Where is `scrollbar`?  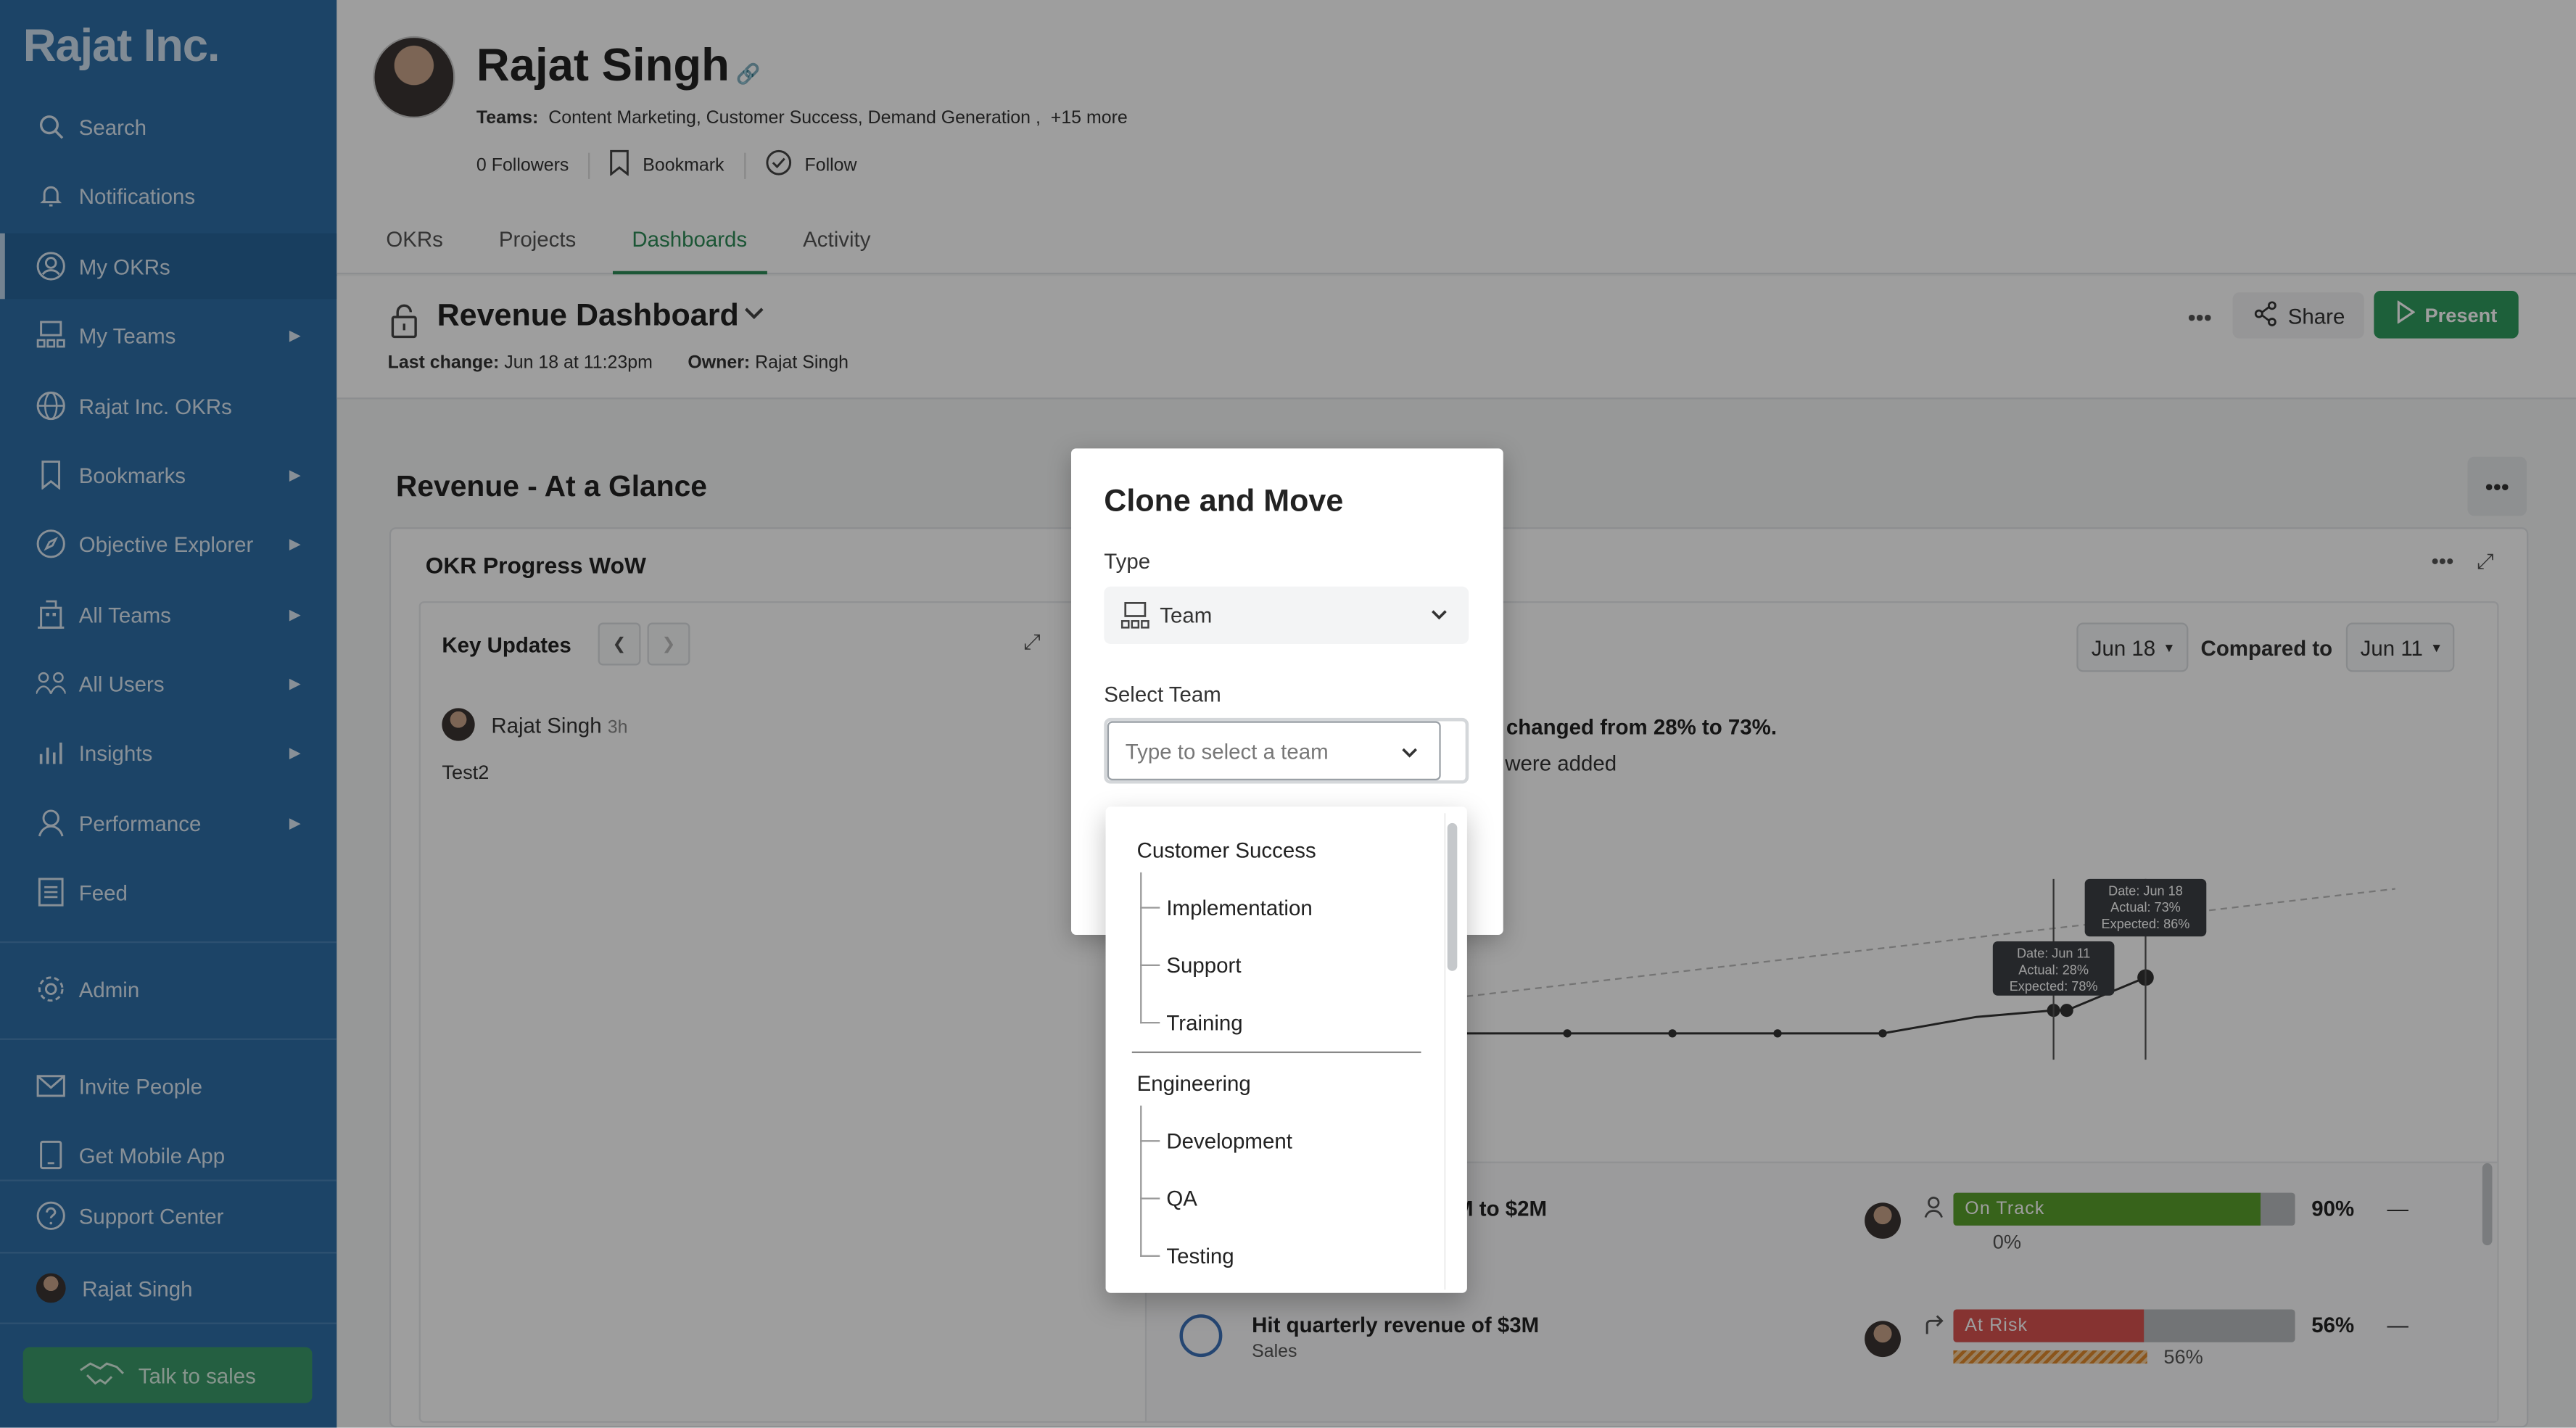 scrollbar is located at coordinates (1452, 897).